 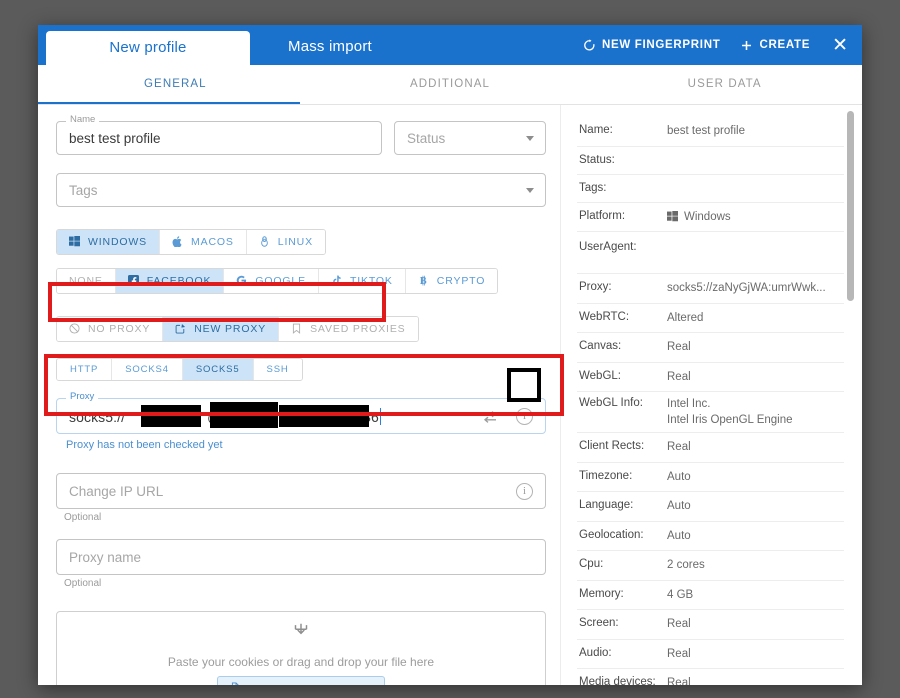 What do you see at coordinates (524, 491) in the screenshot?
I see `change-ip-info-icon: i` at bounding box center [524, 491].